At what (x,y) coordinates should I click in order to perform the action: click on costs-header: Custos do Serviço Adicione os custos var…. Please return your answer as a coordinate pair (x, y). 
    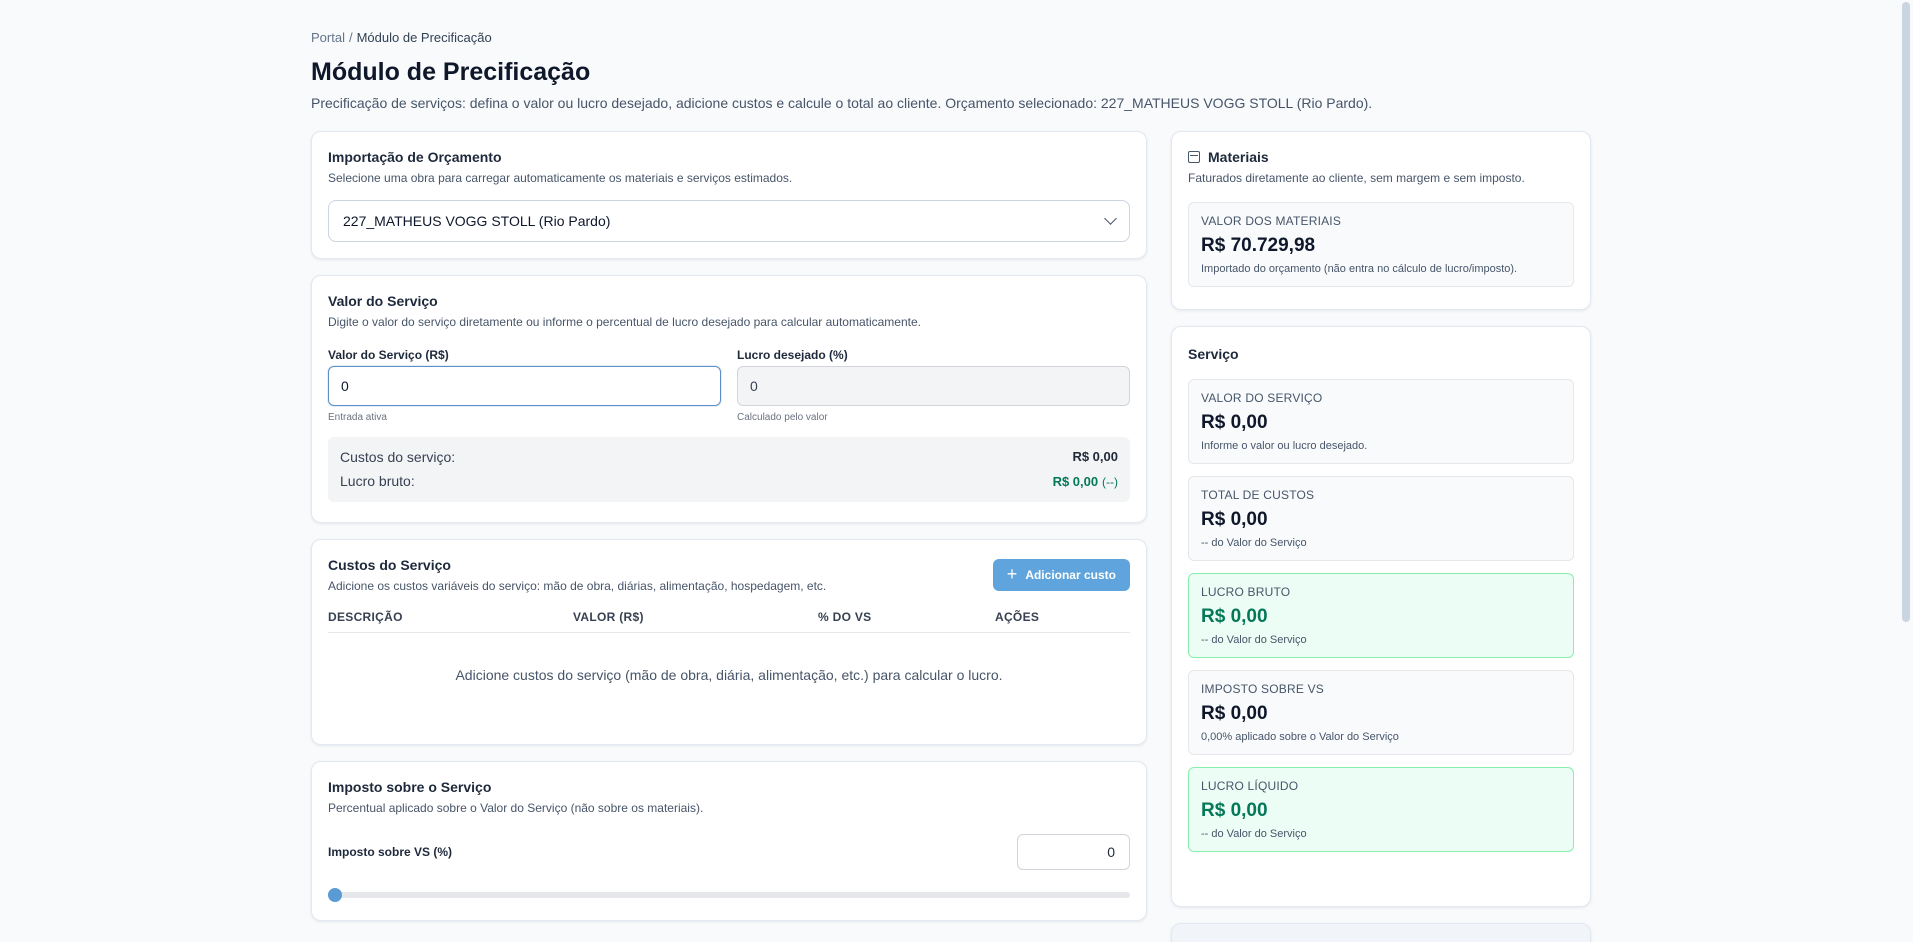
    Looking at the image, I should click on (729, 575).